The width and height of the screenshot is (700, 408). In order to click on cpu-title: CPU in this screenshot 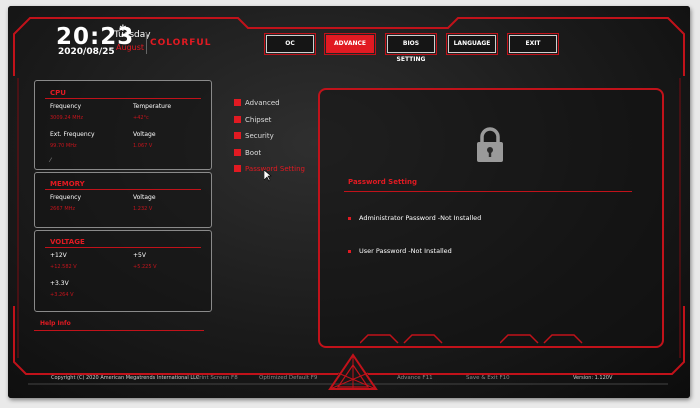, I will do `click(58, 93)`.